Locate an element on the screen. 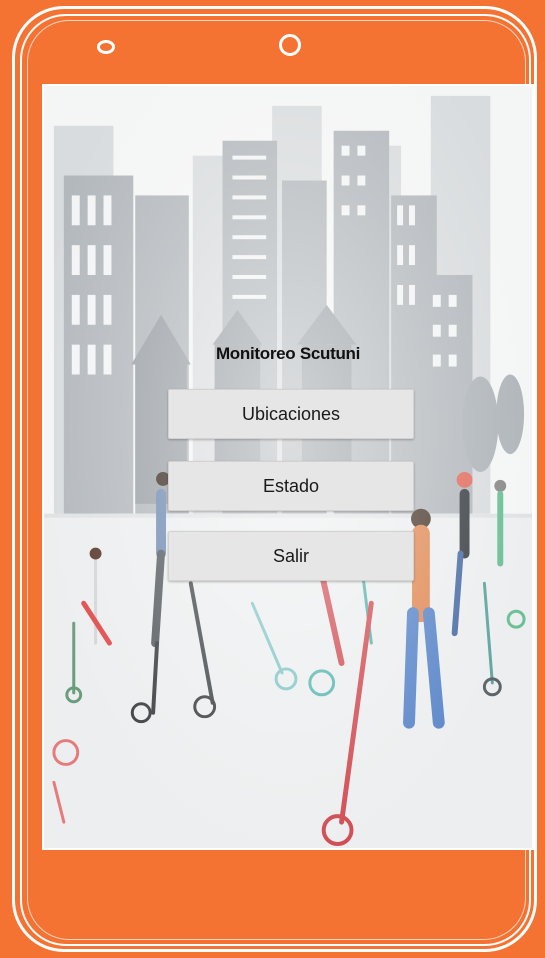  salir-button: Salir is located at coordinates (291, 556).